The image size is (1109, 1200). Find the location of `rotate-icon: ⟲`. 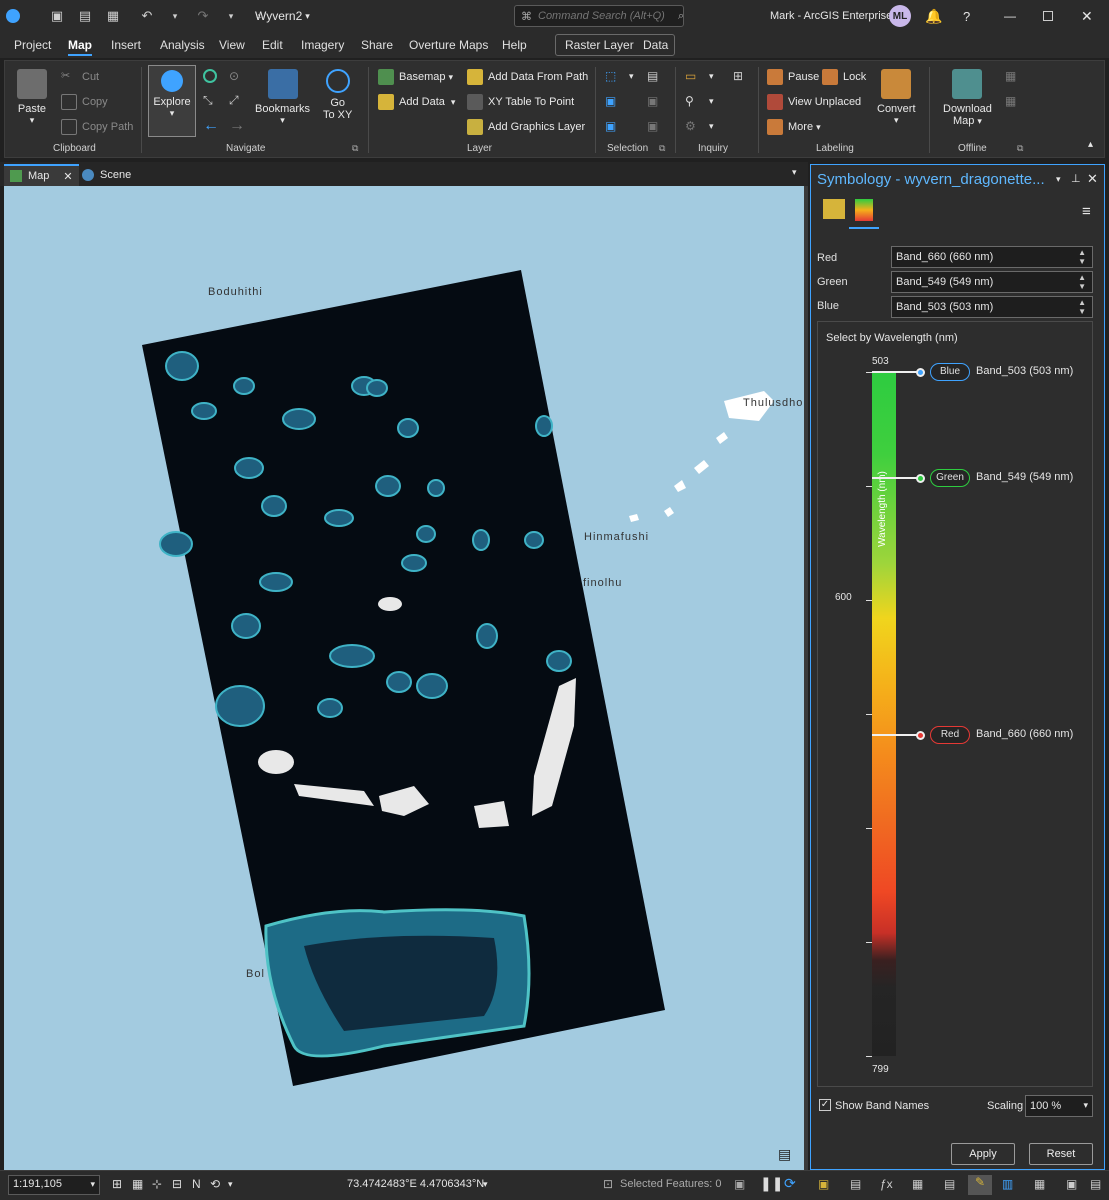

rotate-icon: ⟲ is located at coordinates (215, 1184).